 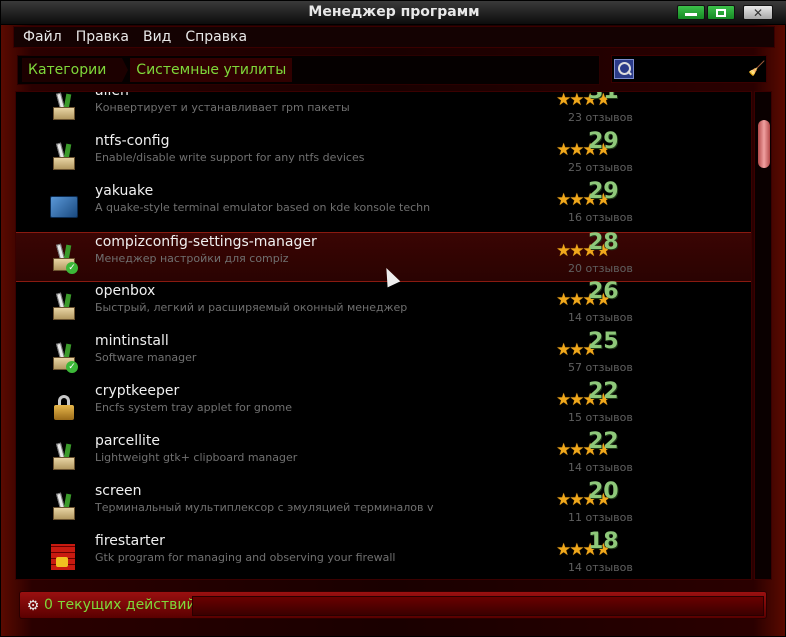 I want to click on maximize-button, so click(x=721, y=12).